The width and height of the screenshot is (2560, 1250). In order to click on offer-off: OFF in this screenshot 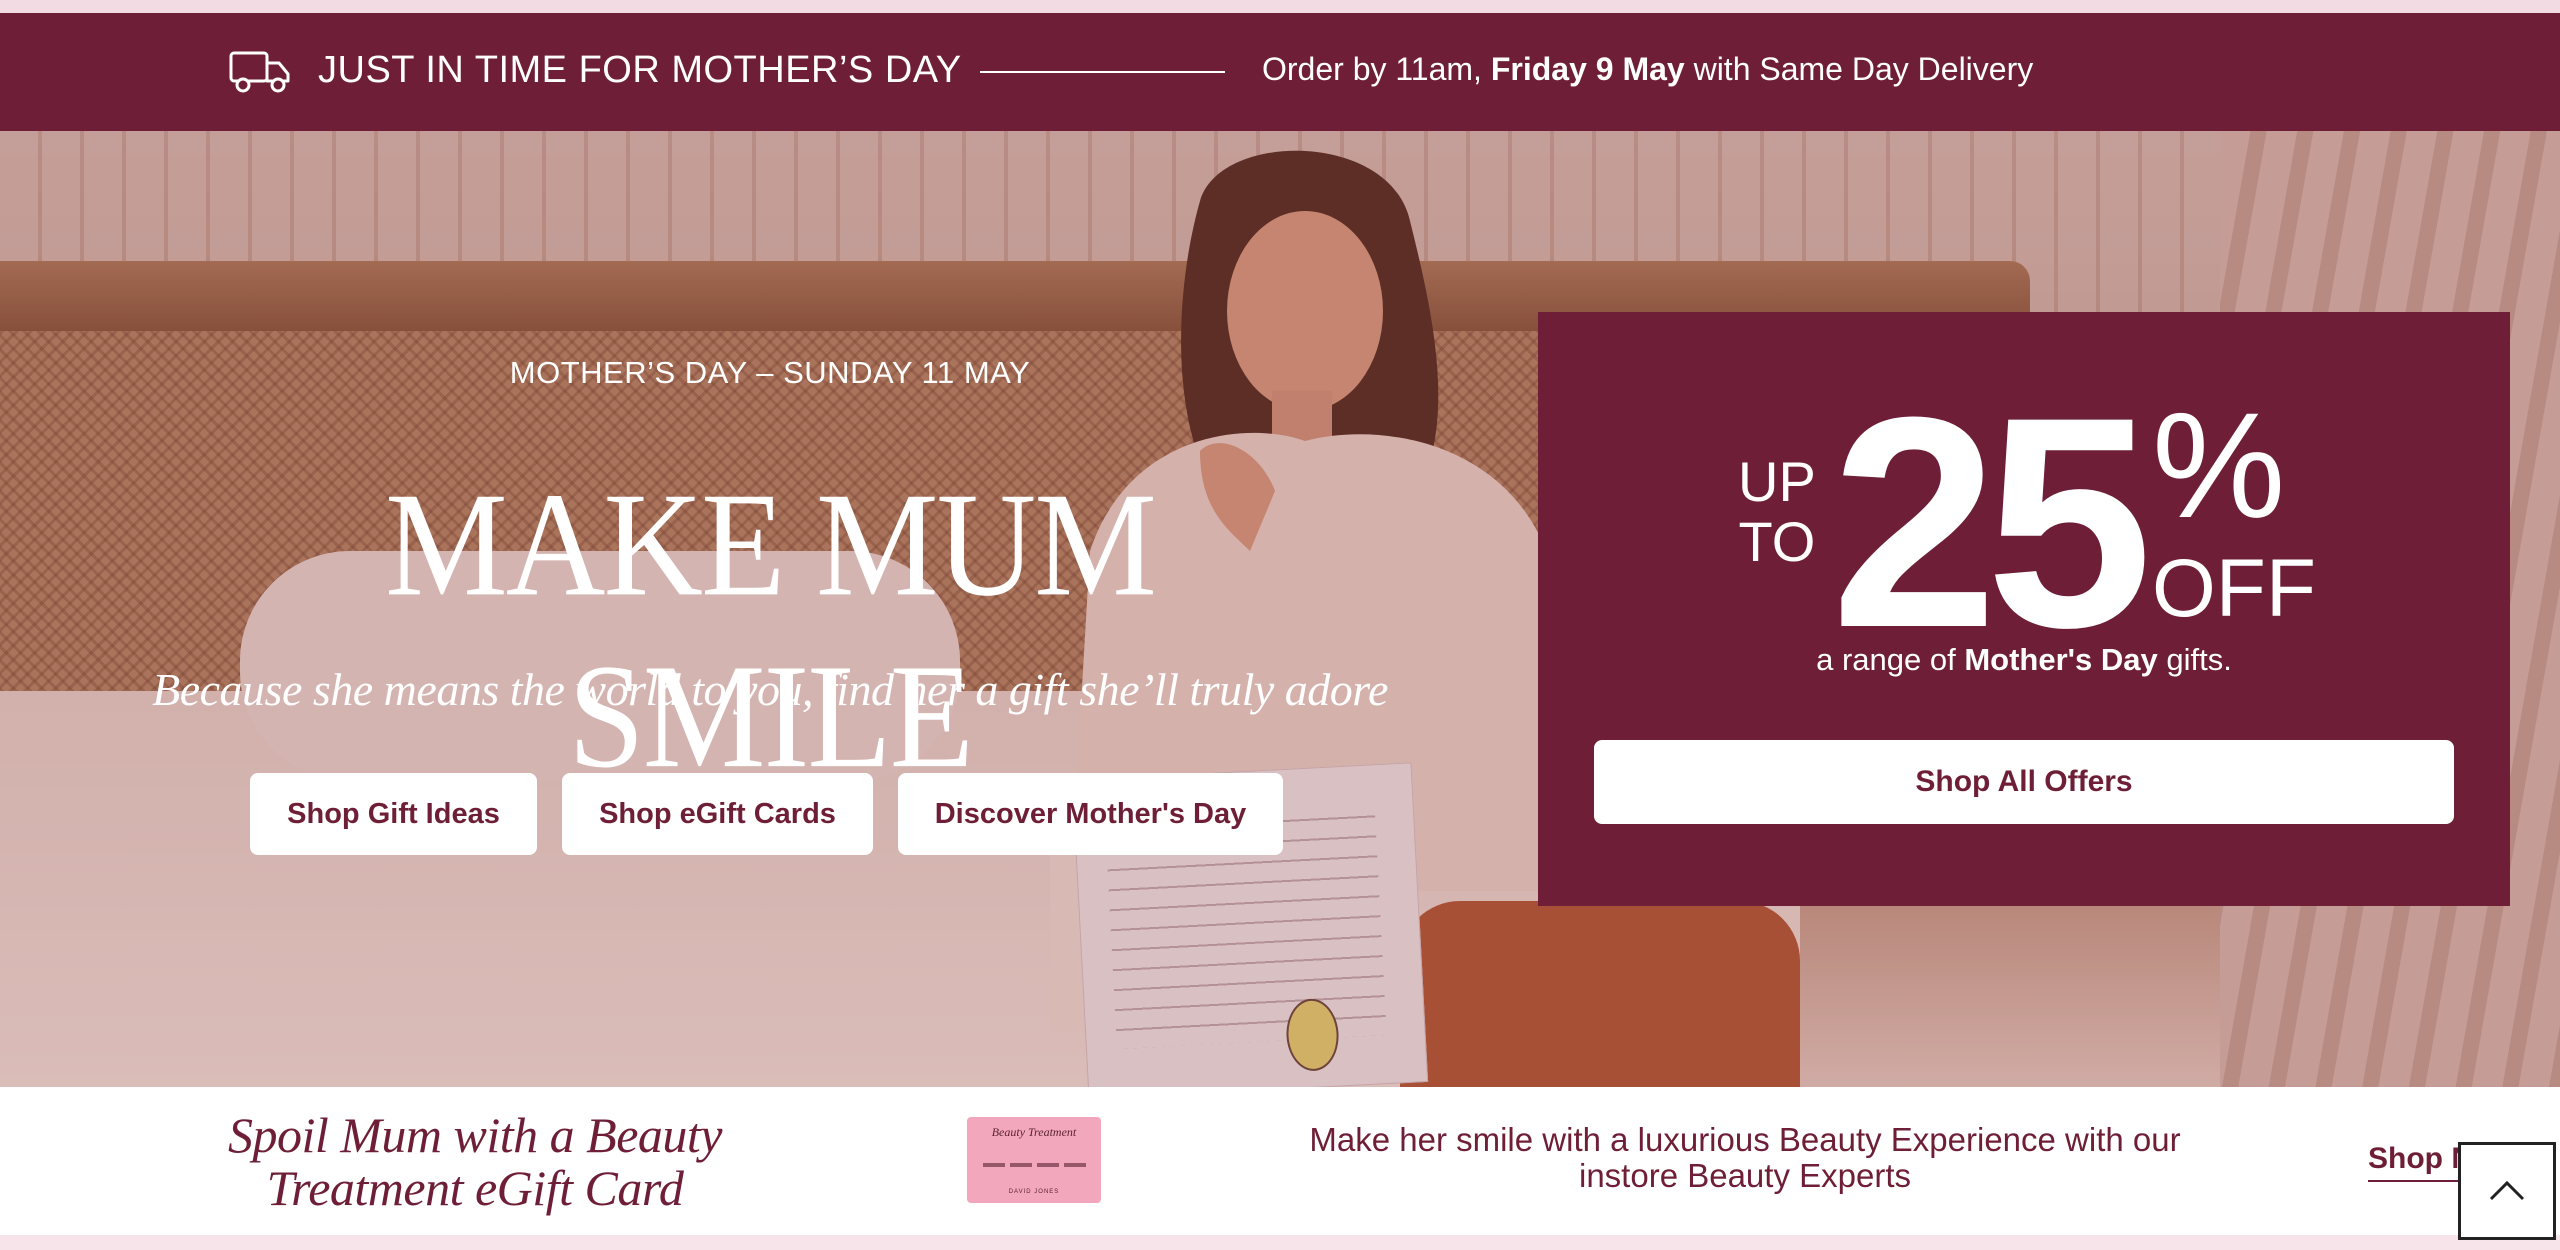, I will do `click(2234, 588)`.